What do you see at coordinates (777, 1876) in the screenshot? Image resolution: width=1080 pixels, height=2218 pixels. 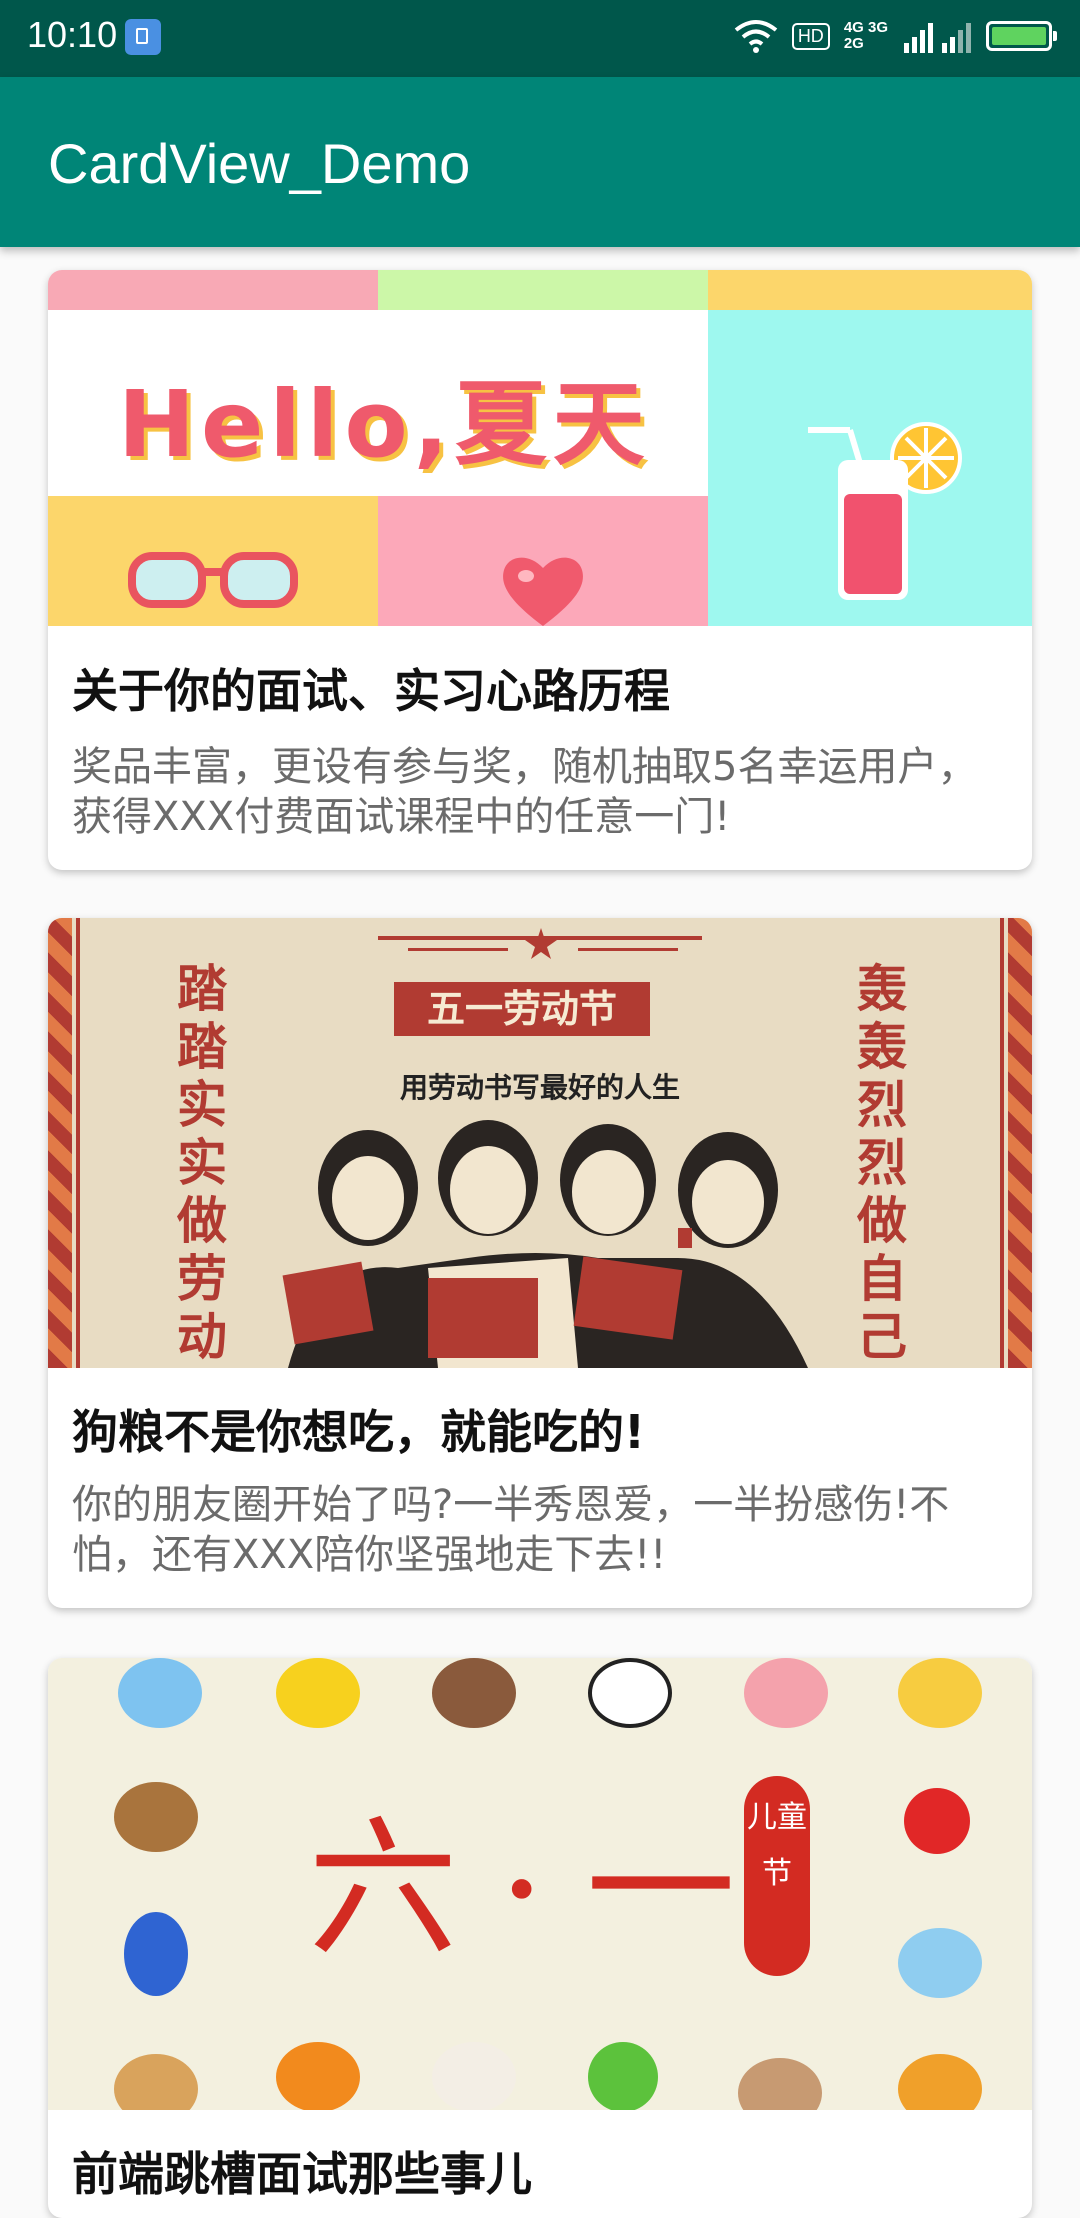 I see `childrens-day-tag: 儿童节` at bounding box center [777, 1876].